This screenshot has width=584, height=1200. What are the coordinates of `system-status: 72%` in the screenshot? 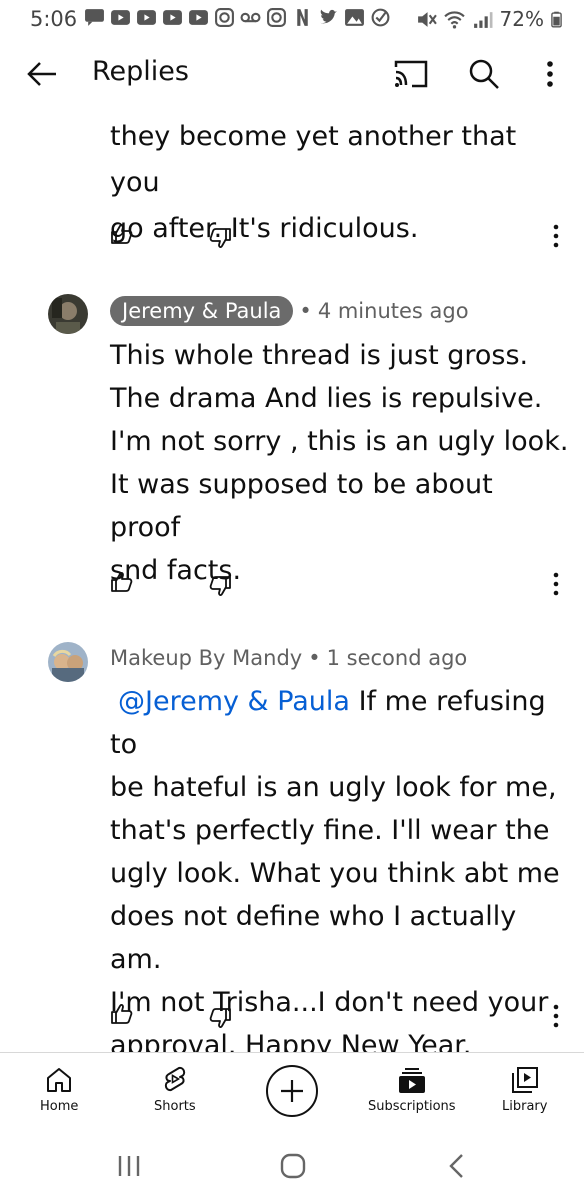 It's located at (489, 19).